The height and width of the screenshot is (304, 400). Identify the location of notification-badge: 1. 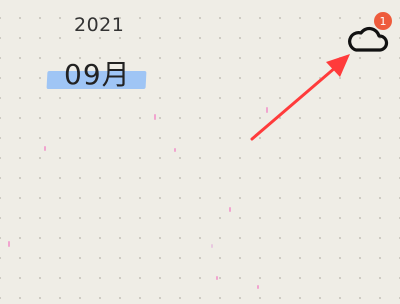
(383, 21).